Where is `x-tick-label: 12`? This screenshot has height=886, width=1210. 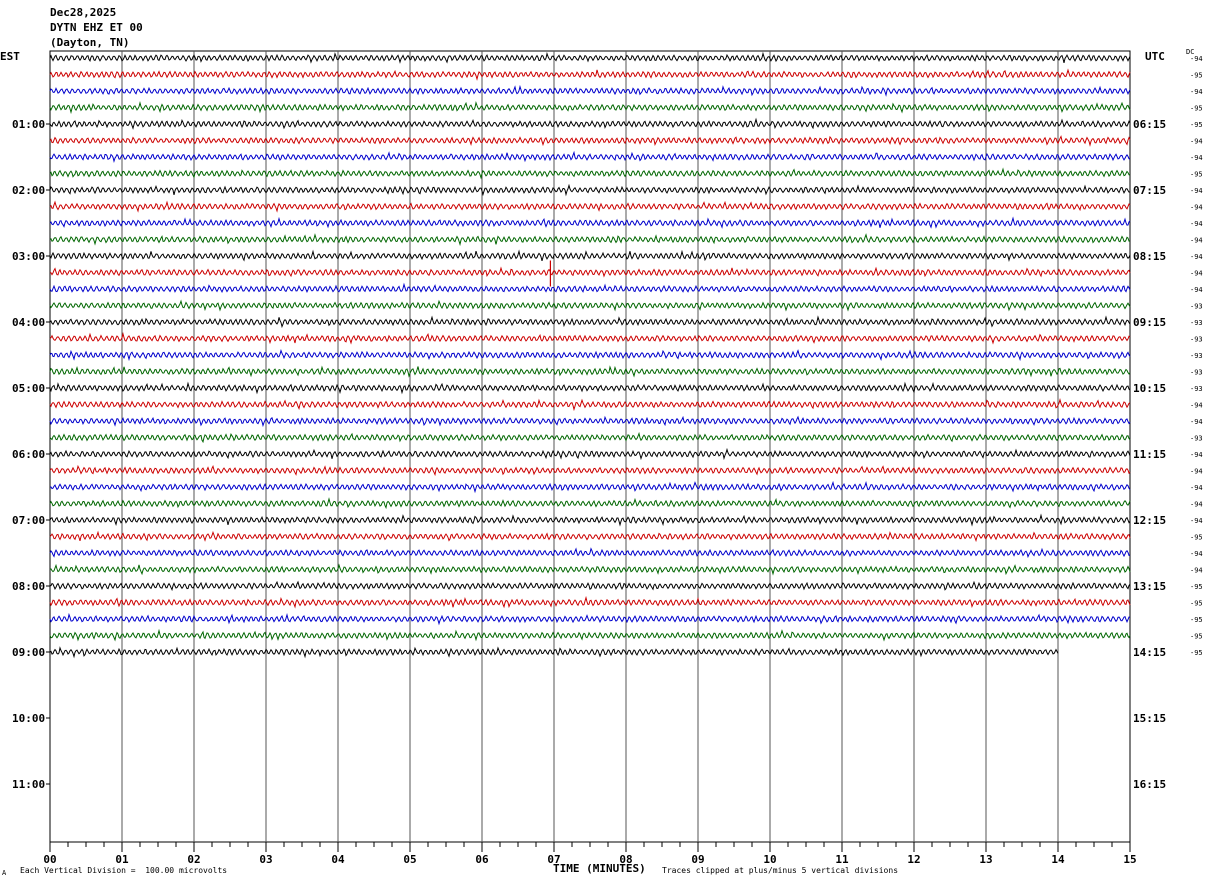
x-tick-label: 12 is located at coordinates (913, 859).